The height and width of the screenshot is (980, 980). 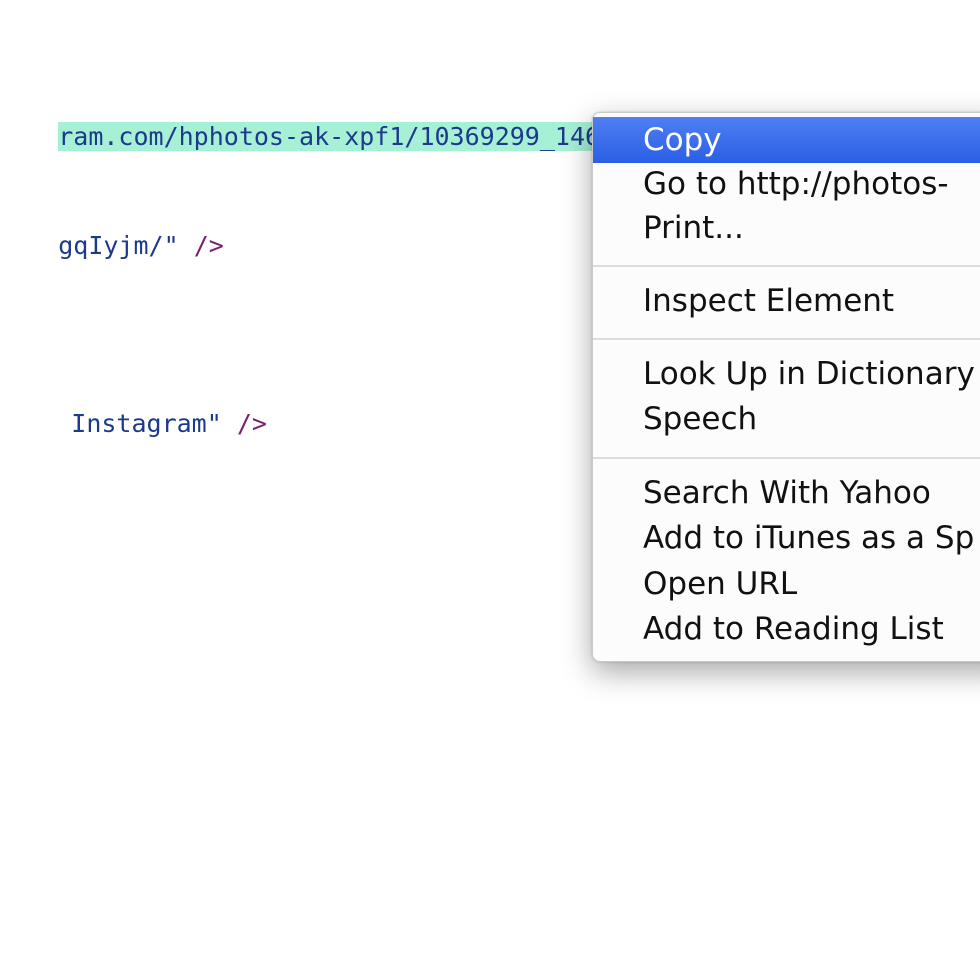 I want to click on menu-item-look-up-dictionary: Look Up in Dictionary, so click(x=786, y=374).